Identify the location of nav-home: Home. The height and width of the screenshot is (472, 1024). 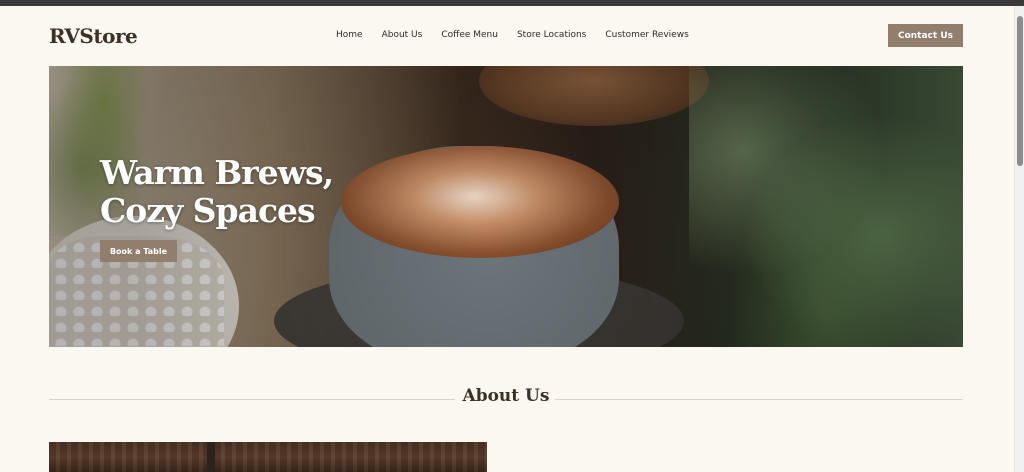
(349, 35).